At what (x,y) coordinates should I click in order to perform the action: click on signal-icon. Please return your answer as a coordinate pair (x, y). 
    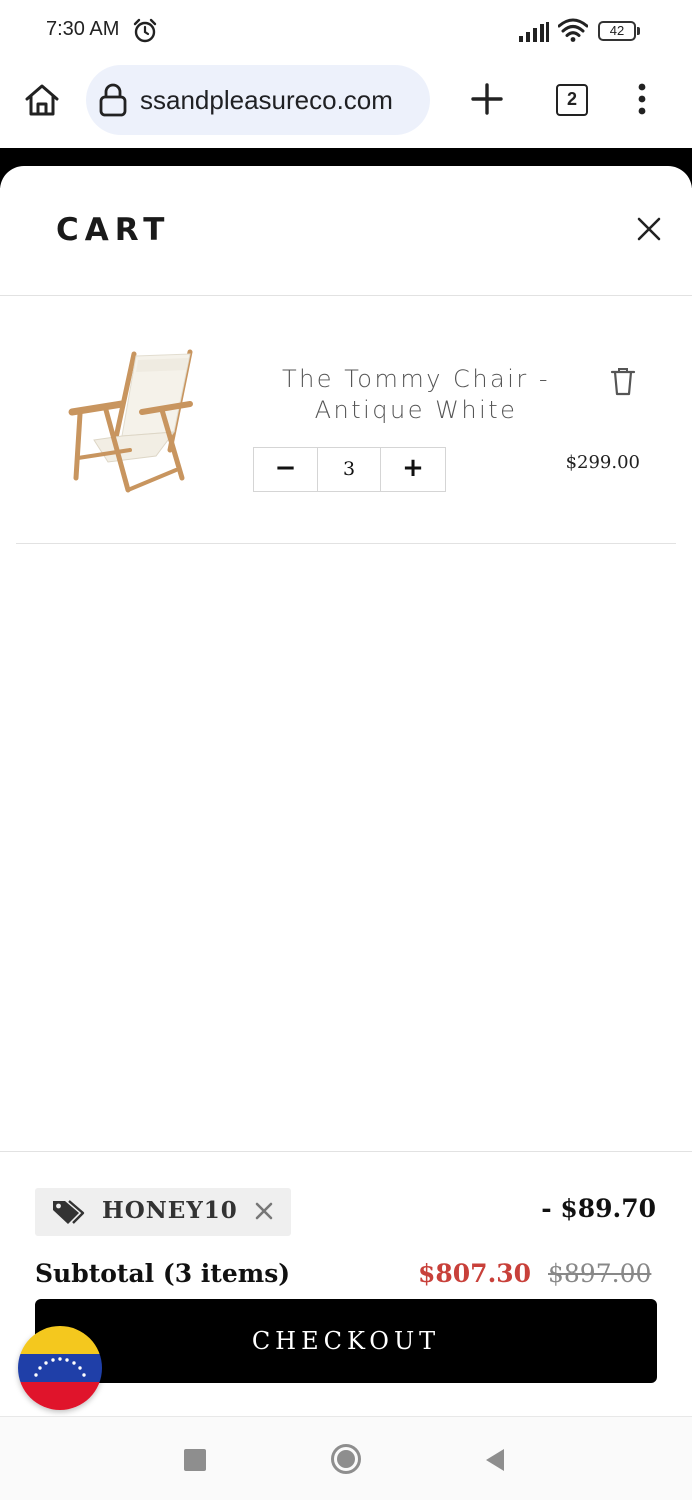
    Looking at the image, I should click on (534, 32).